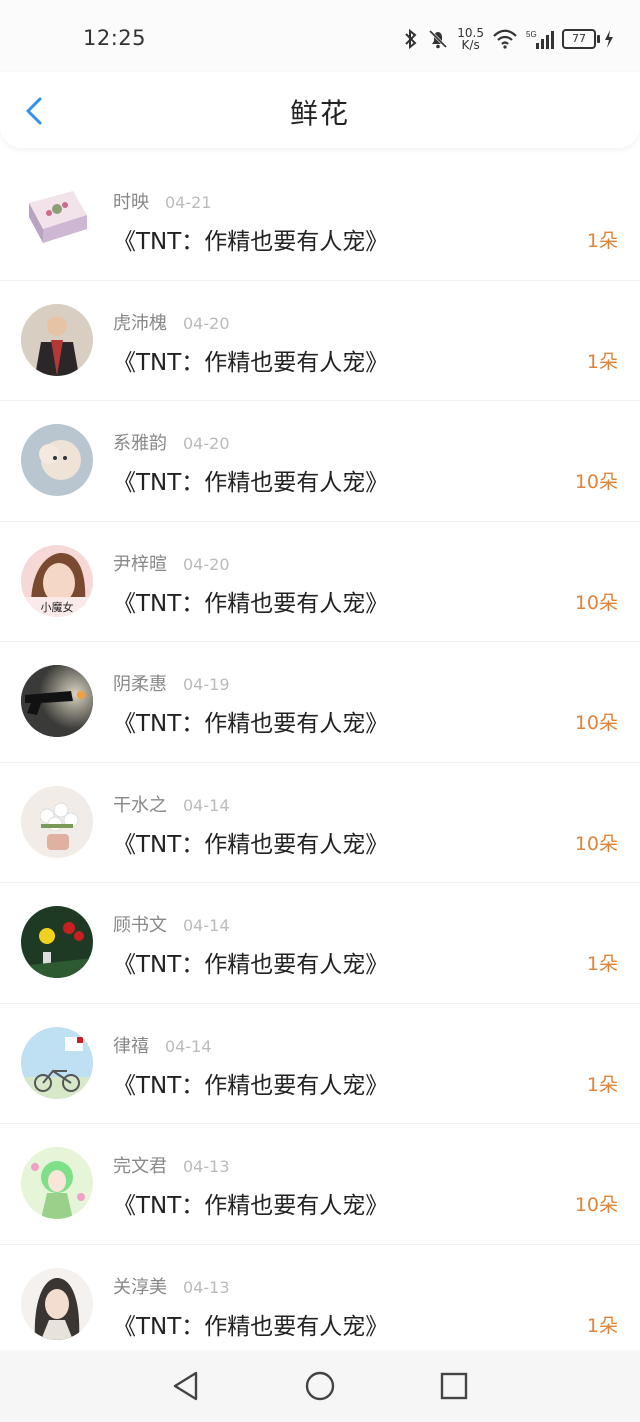 This screenshot has width=640, height=1422. I want to click on square-recents-icon, so click(454, 1386).